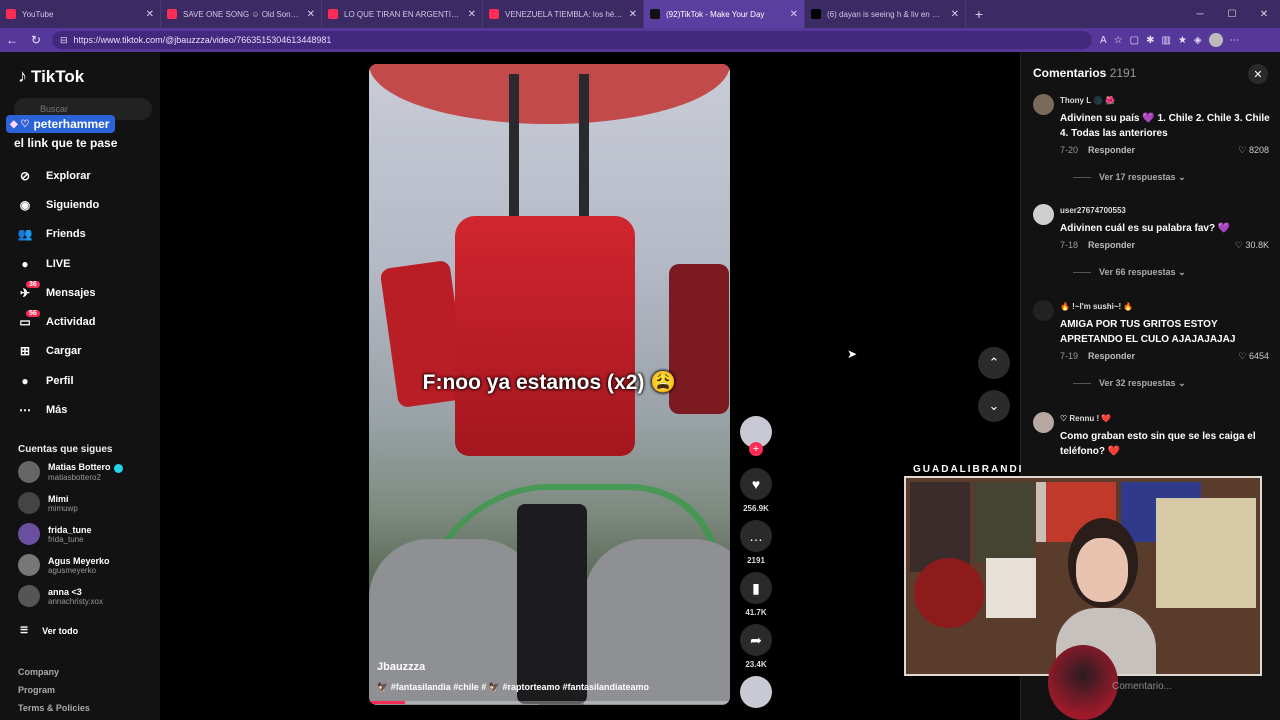 The image size is (1280, 720). I want to click on previous-video-button: ⌃, so click(994, 363).